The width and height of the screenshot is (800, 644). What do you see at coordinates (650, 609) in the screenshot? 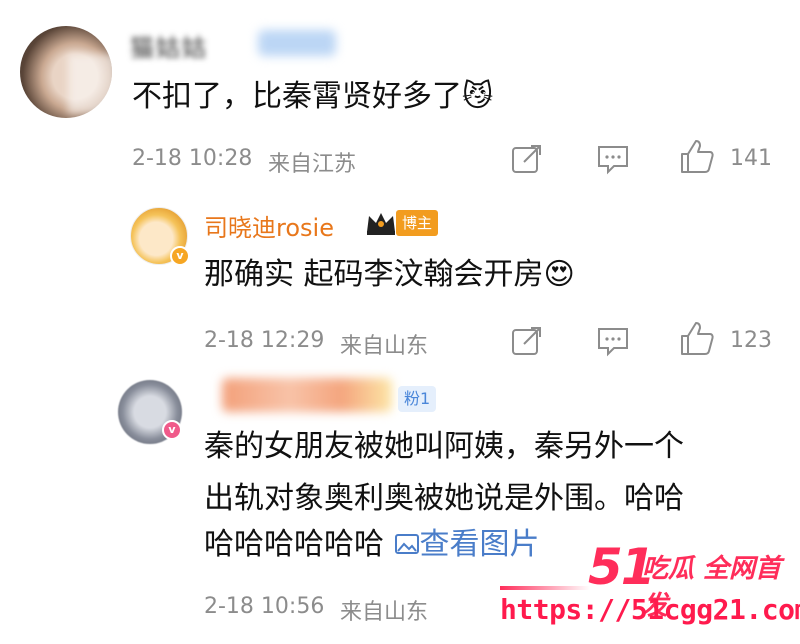
I see `watermark-url: https://51cgg21.com` at bounding box center [650, 609].